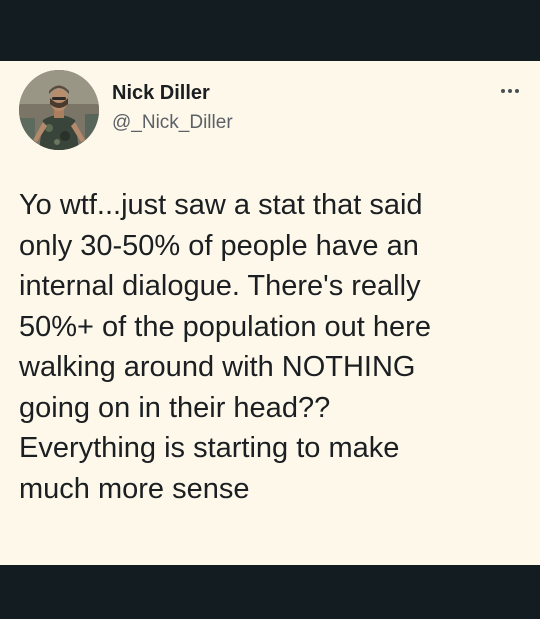  Describe the element at coordinates (172, 107) in the screenshot. I see `tweet-author: Nick Diller @_Nick_Diller` at that location.